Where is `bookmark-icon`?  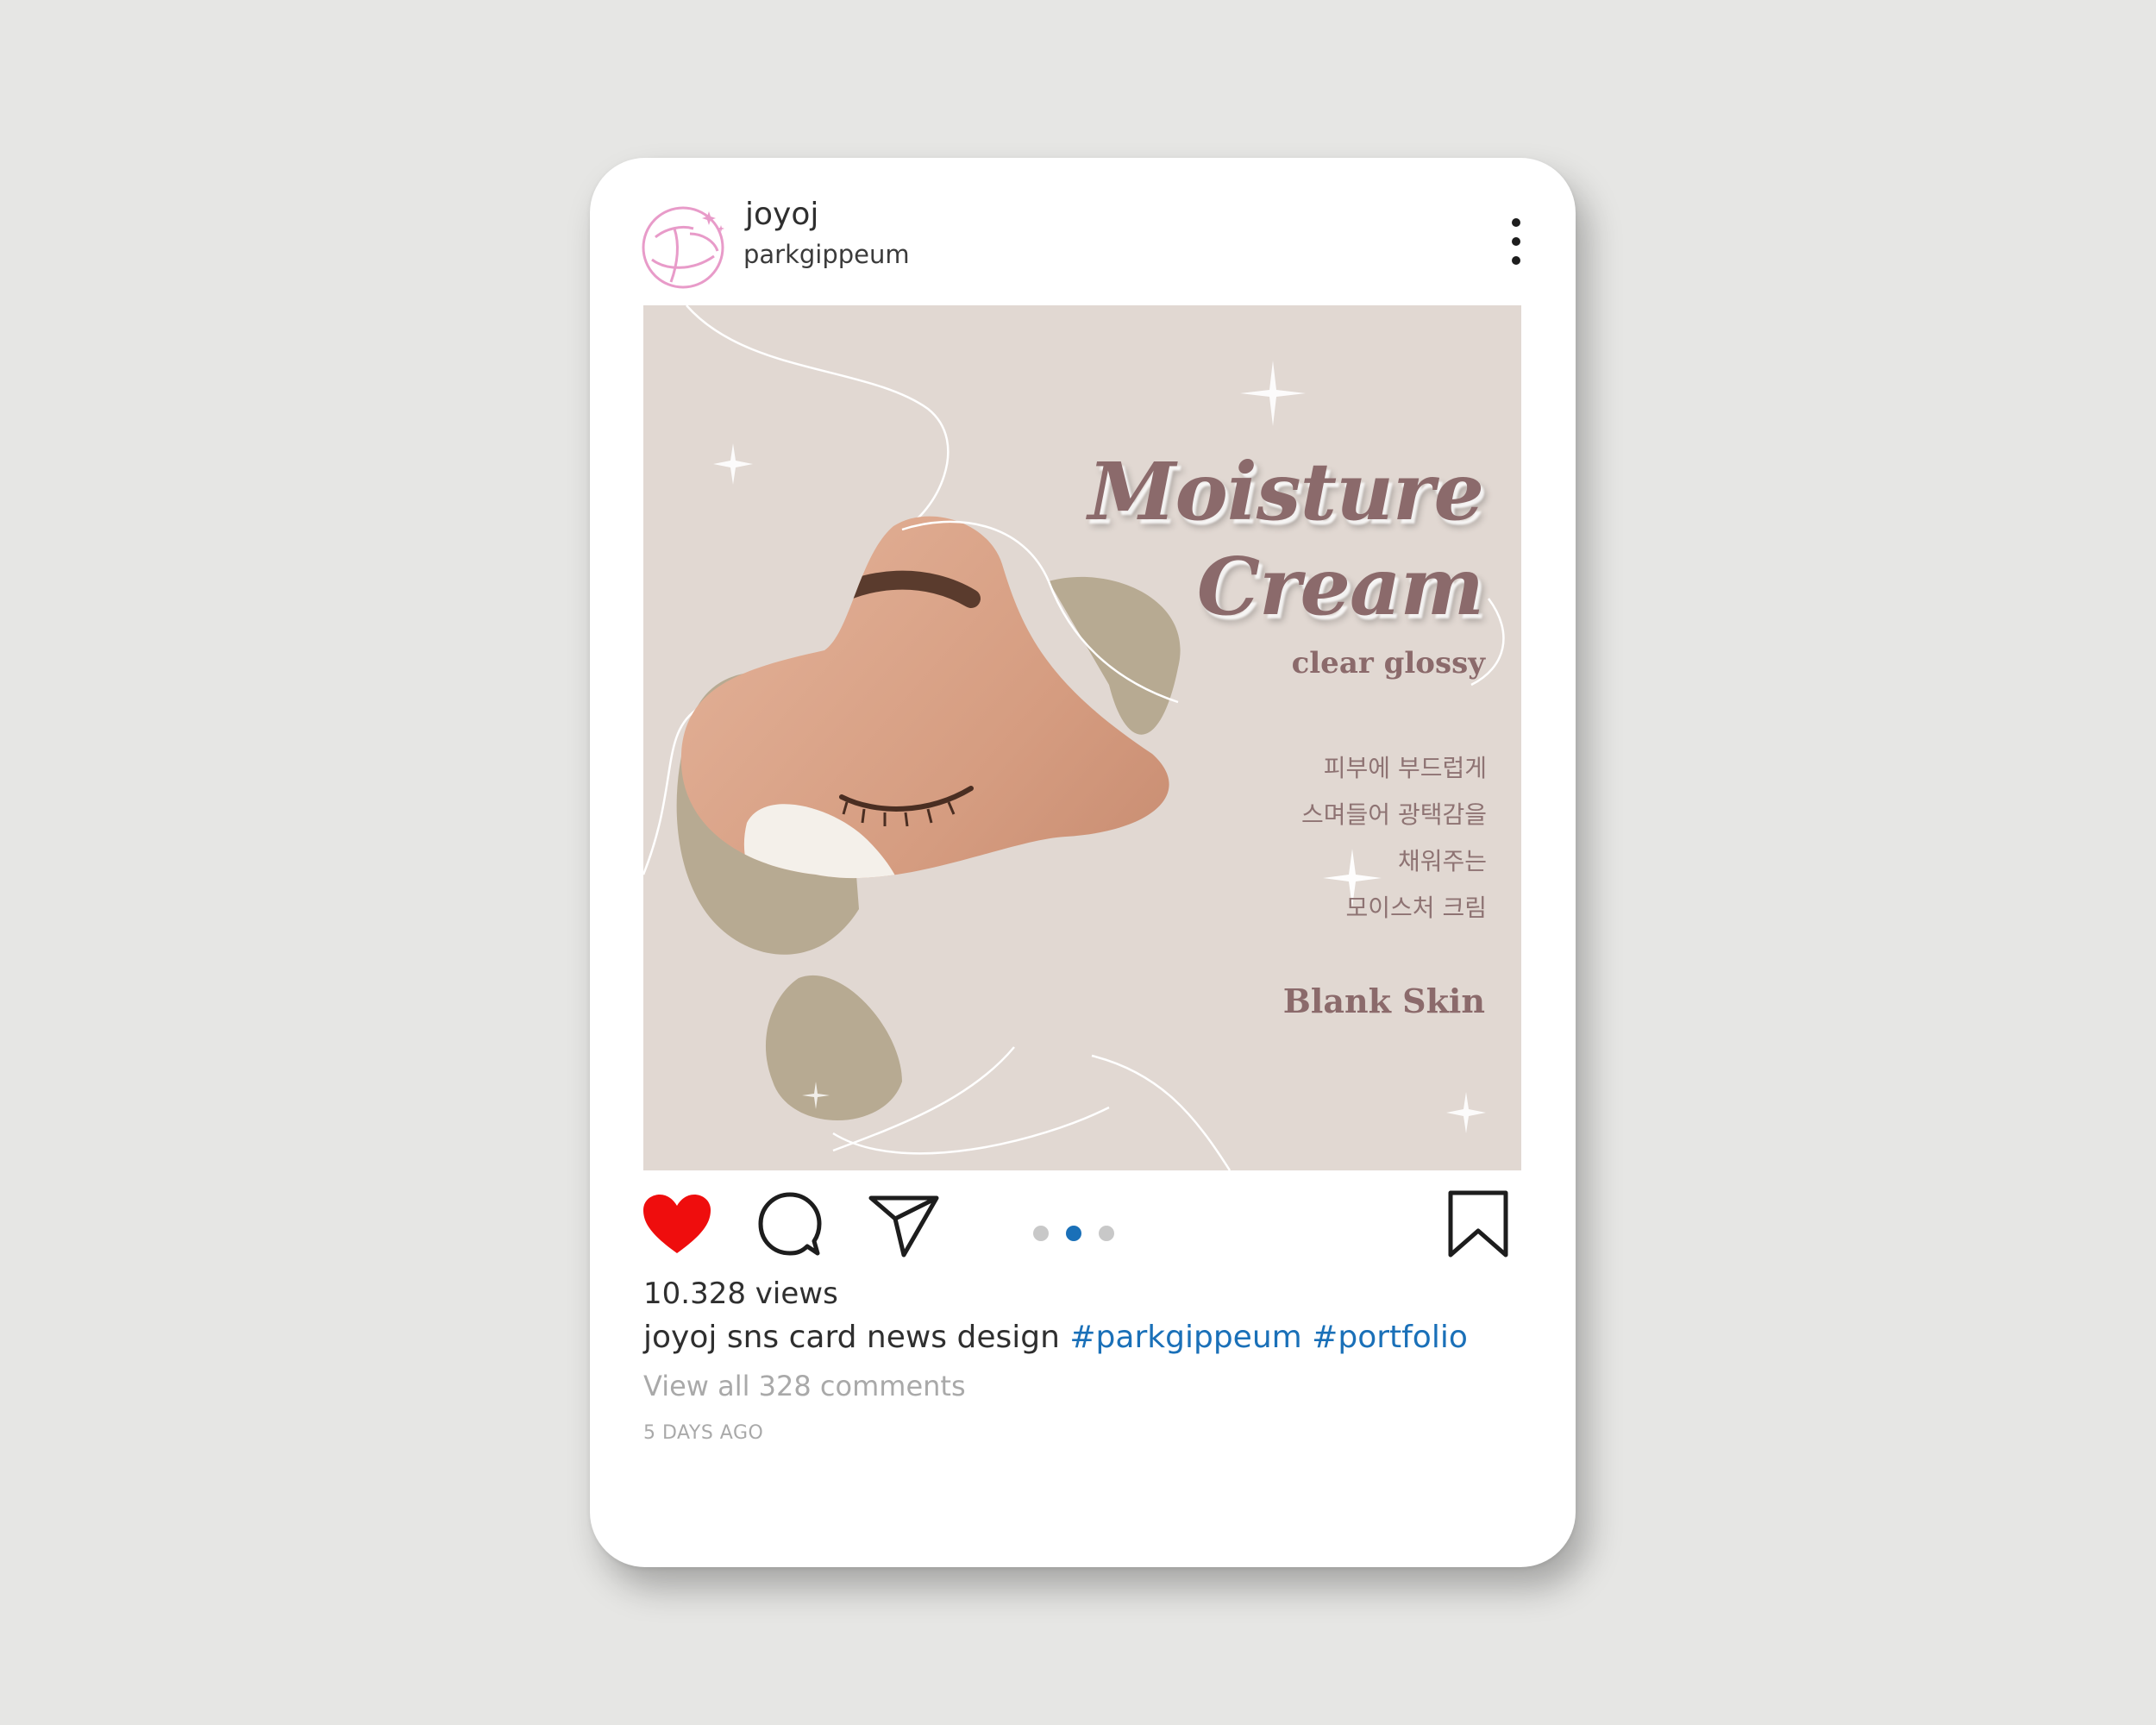 bookmark-icon is located at coordinates (1478, 1224).